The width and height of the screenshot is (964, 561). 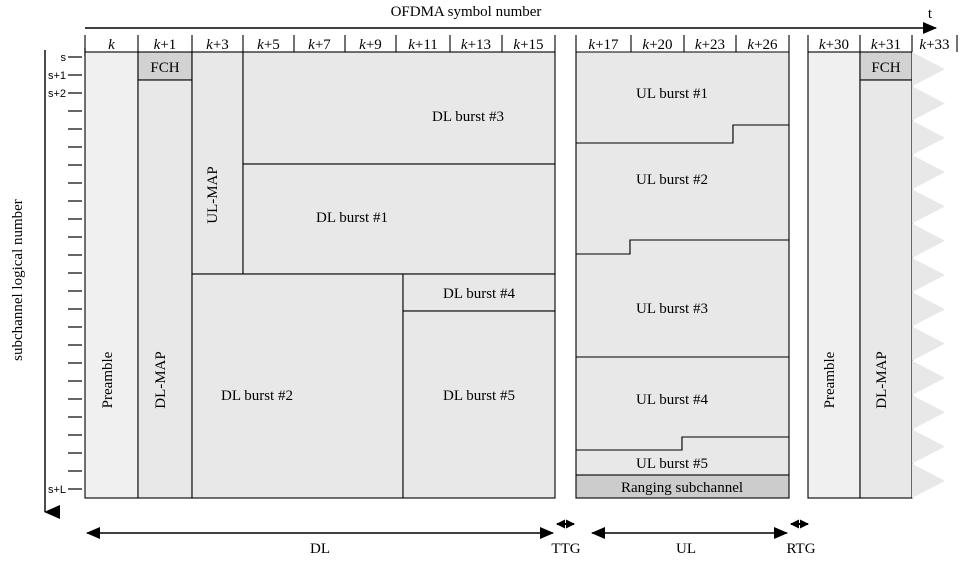 I want to click on preamble-2-label: Preamble, so click(x=830, y=379).